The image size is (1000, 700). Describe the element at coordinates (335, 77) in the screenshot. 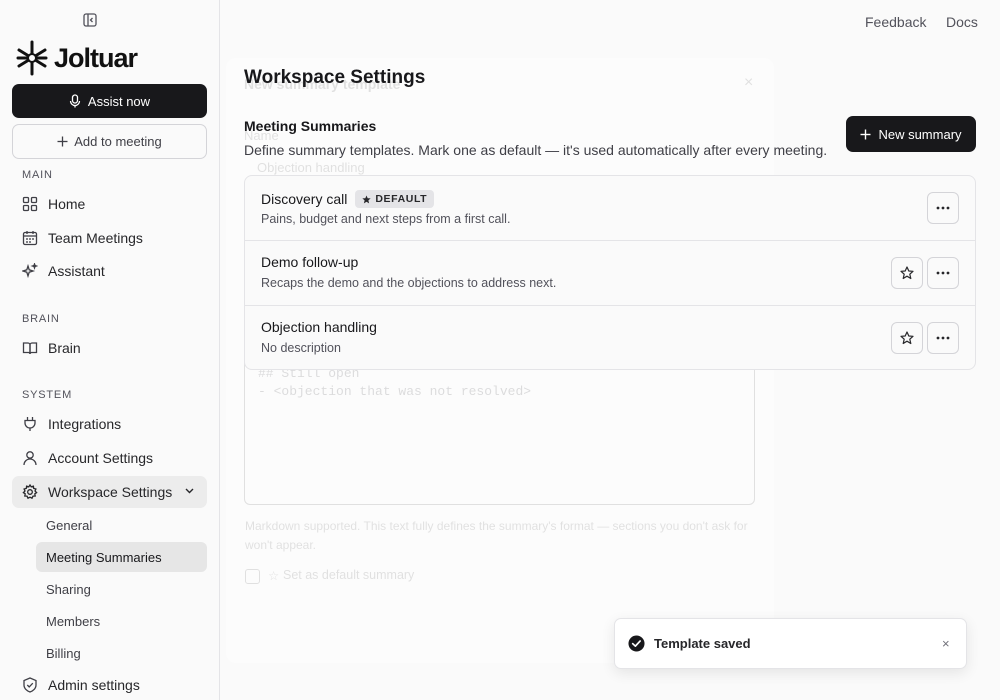

I see `page-title: Workspace Settings` at that location.